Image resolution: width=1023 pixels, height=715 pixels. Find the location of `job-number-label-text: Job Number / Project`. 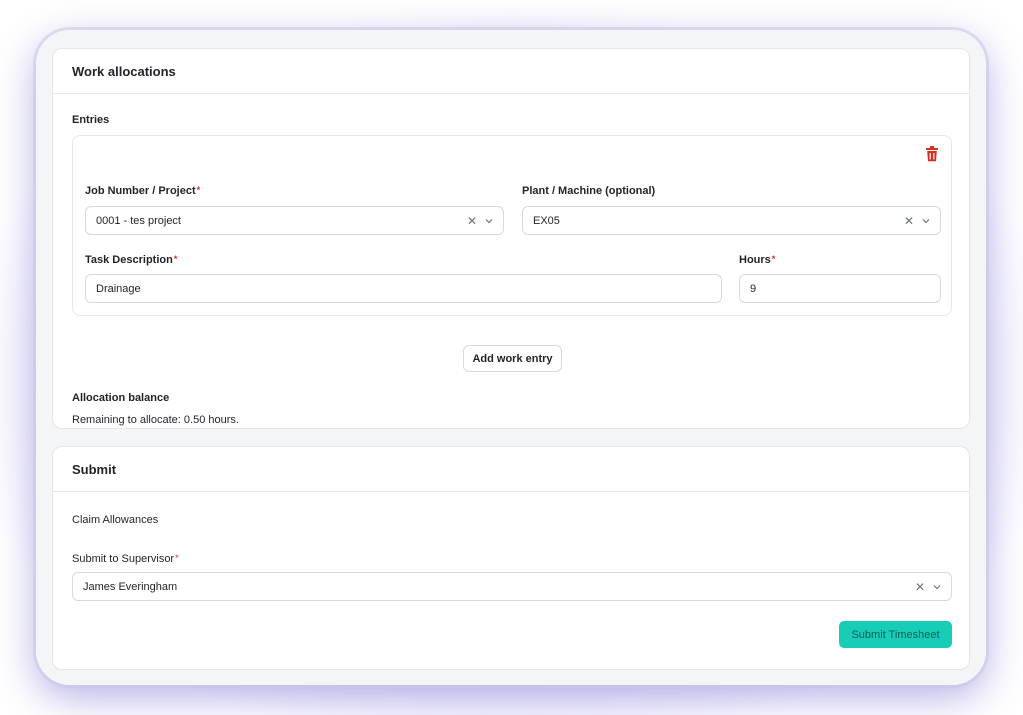

job-number-label-text: Job Number / Project is located at coordinates (140, 191).